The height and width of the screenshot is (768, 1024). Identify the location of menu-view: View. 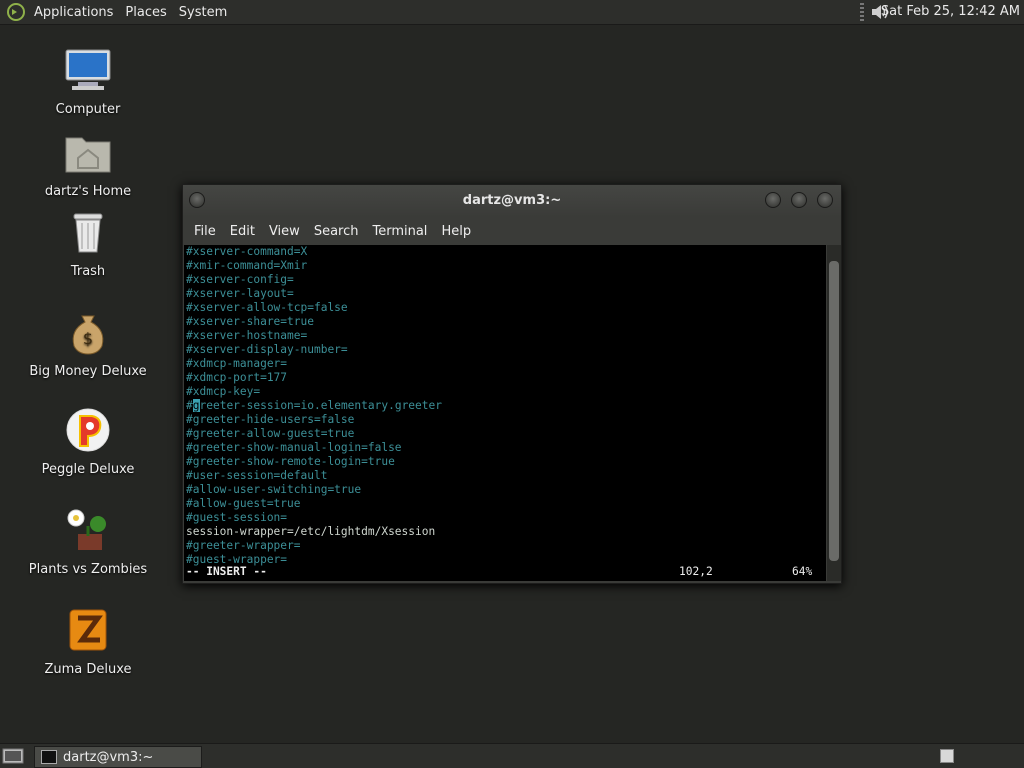
(284, 231).